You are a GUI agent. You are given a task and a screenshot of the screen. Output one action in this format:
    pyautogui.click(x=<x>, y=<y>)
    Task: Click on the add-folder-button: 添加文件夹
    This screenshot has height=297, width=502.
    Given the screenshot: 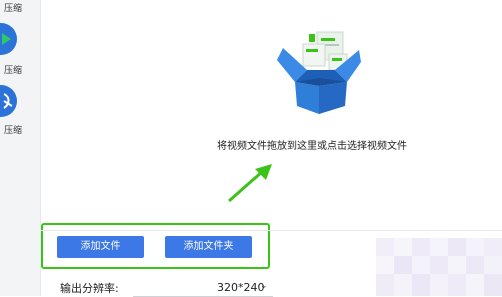 What is the action you would take?
    pyautogui.click(x=208, y=247)
    